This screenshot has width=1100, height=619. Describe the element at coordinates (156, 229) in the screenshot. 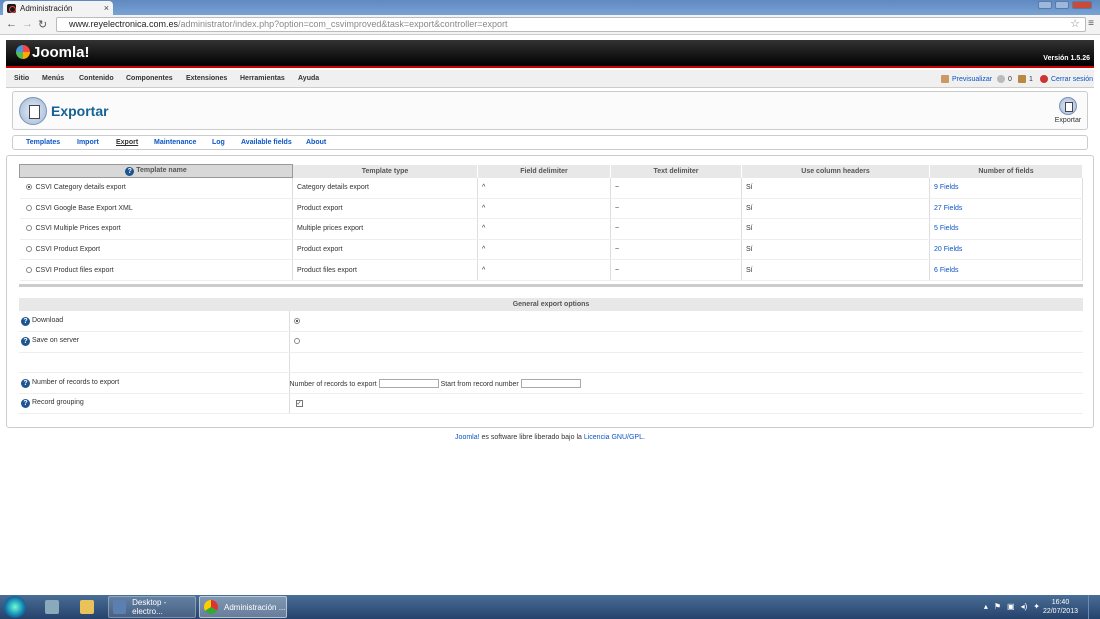

I see `template-name-cell: CSVI Multiple Prices export` at that location.